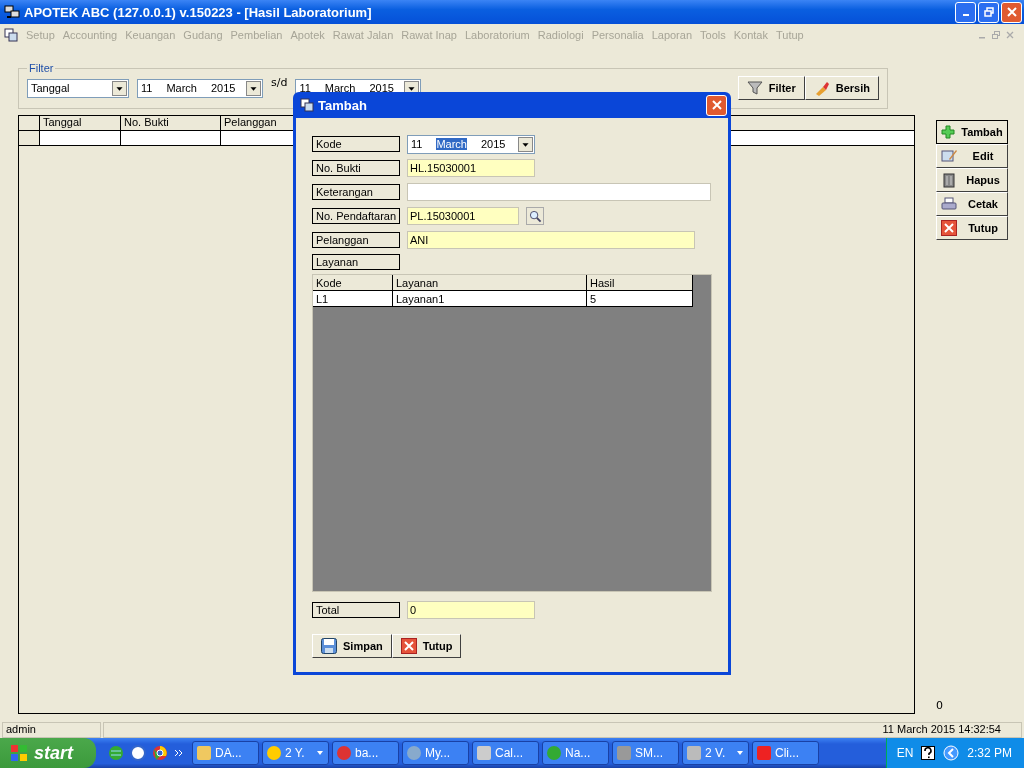 The height and width of the screenshot is (768, 1024). I want to click on window-title: APOTEK ABC (127.0.0.1) v.150223 - [Hasil Laboratorium], so click(198, 12).